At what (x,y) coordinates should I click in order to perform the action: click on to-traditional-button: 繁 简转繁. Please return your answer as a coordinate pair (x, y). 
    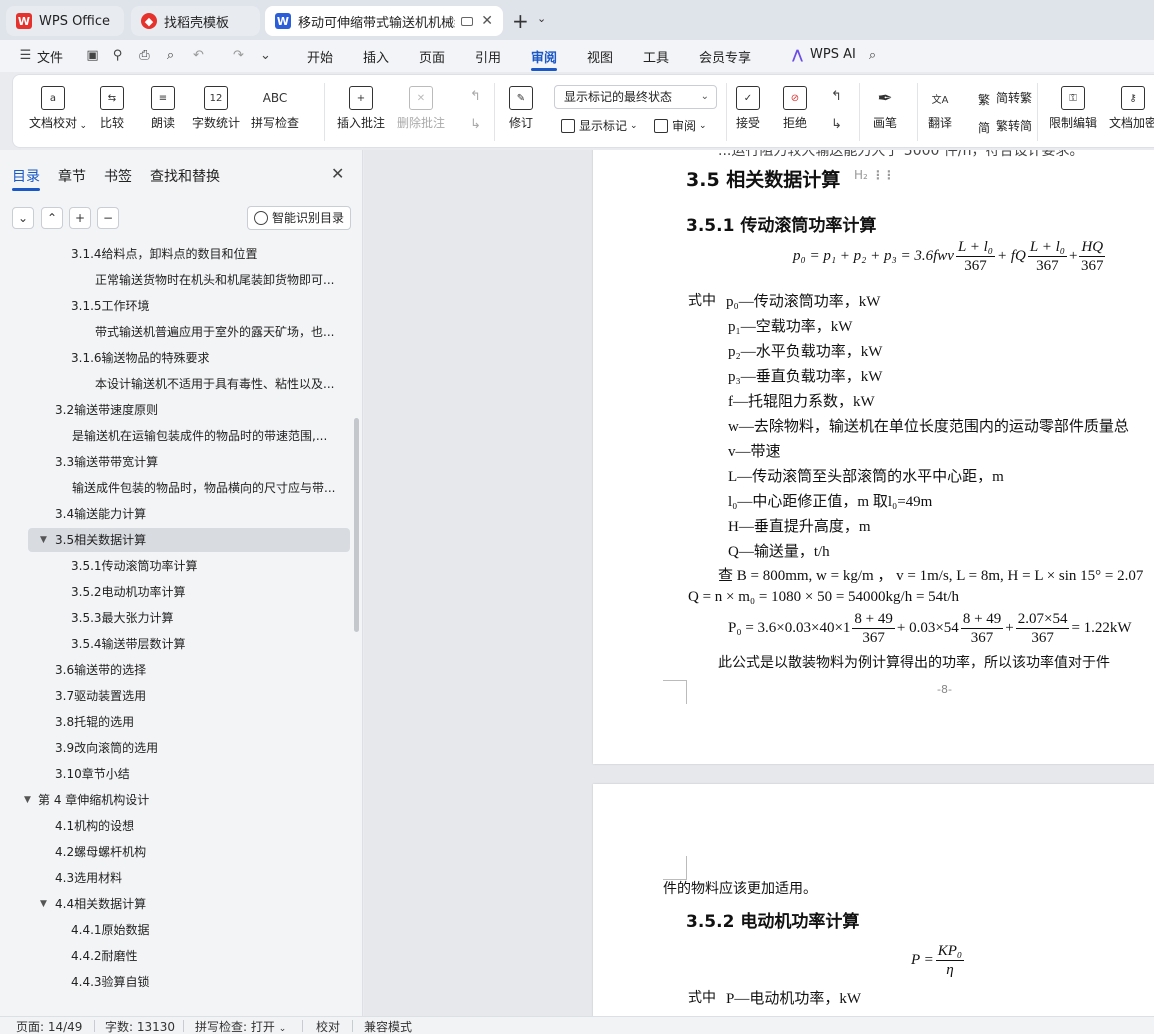
    Looking at the image, I should click on (1005, 98).